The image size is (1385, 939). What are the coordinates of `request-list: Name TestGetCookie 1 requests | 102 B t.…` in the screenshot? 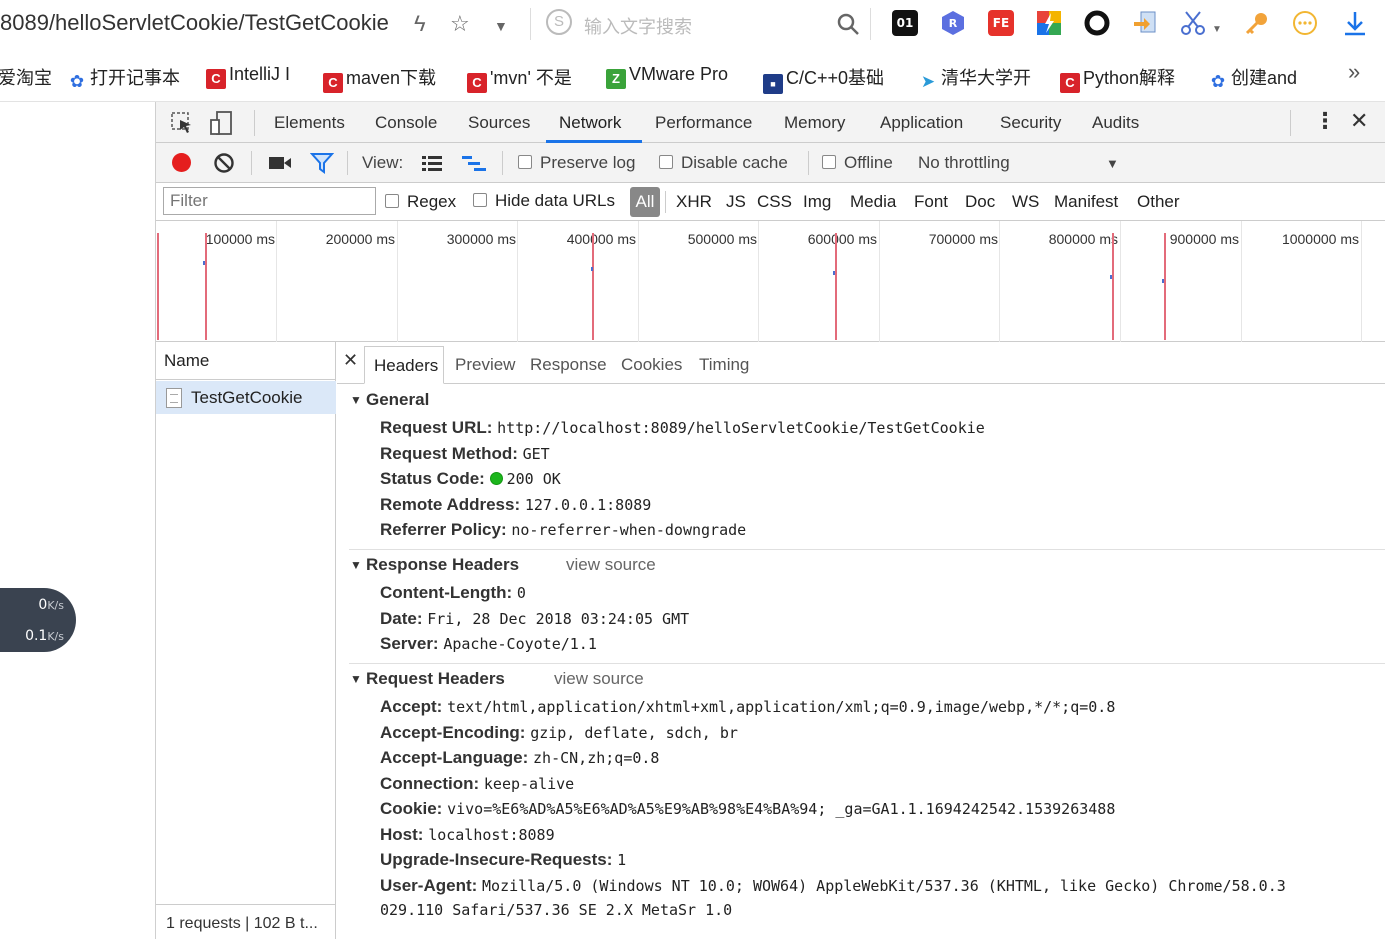 It's located at (246, 640).